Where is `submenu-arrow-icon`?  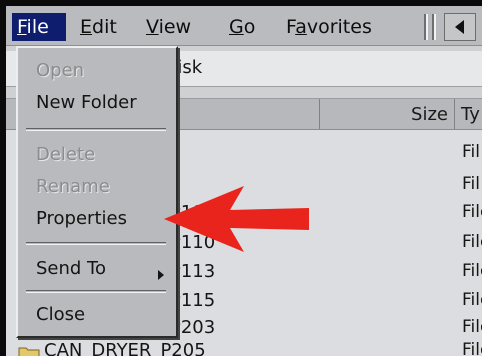
submenu-arrow-icon is located at coordinates (161, 275).